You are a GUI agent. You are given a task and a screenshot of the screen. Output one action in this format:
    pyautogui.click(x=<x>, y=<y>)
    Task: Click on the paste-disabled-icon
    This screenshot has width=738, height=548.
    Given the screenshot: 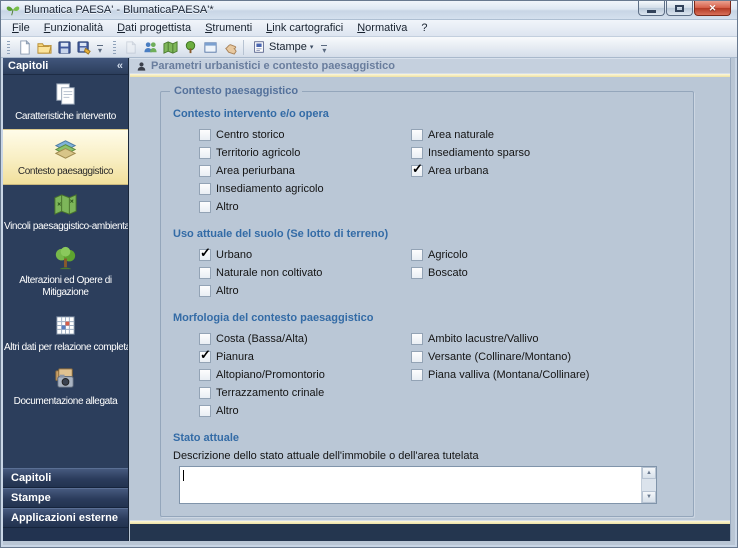 What is the action you would take?
    pyautogui.click(x=130, y=47)
    